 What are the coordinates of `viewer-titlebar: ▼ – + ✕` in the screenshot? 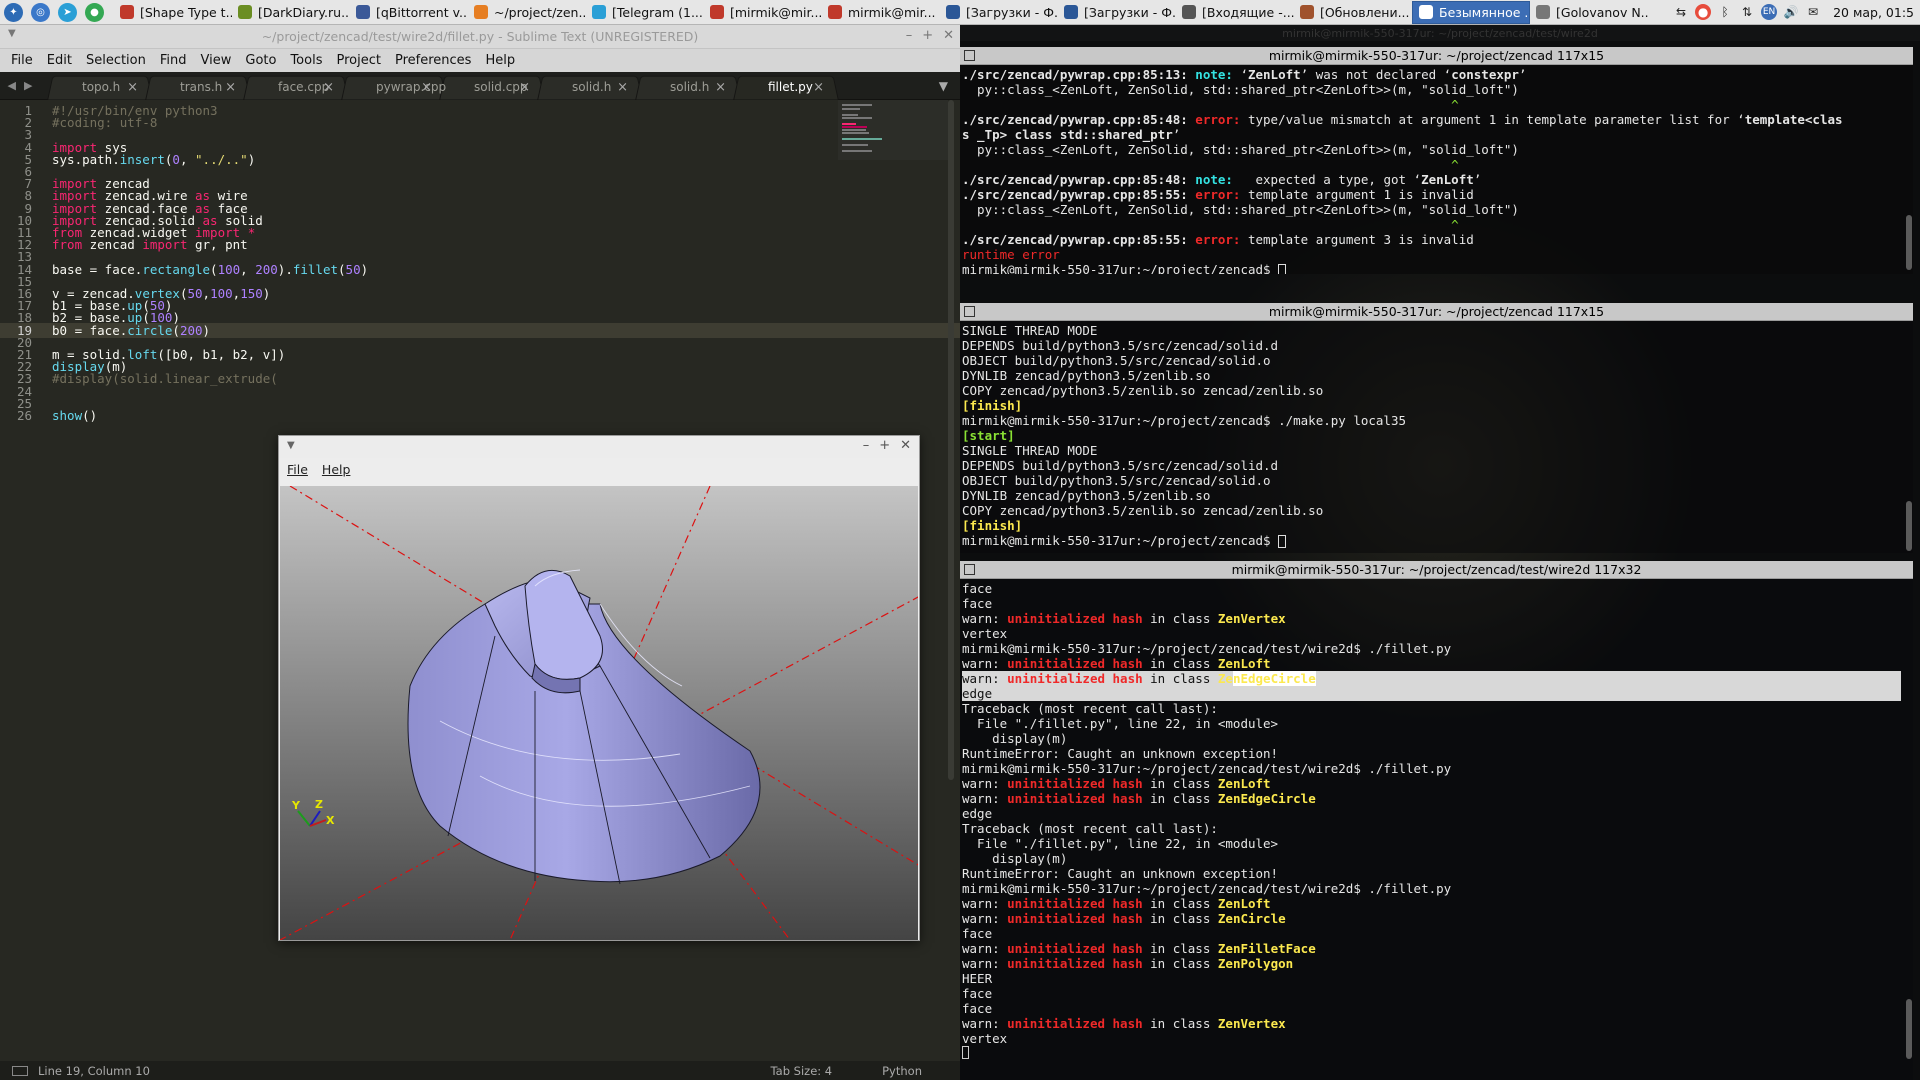 It's located at (599, 447).